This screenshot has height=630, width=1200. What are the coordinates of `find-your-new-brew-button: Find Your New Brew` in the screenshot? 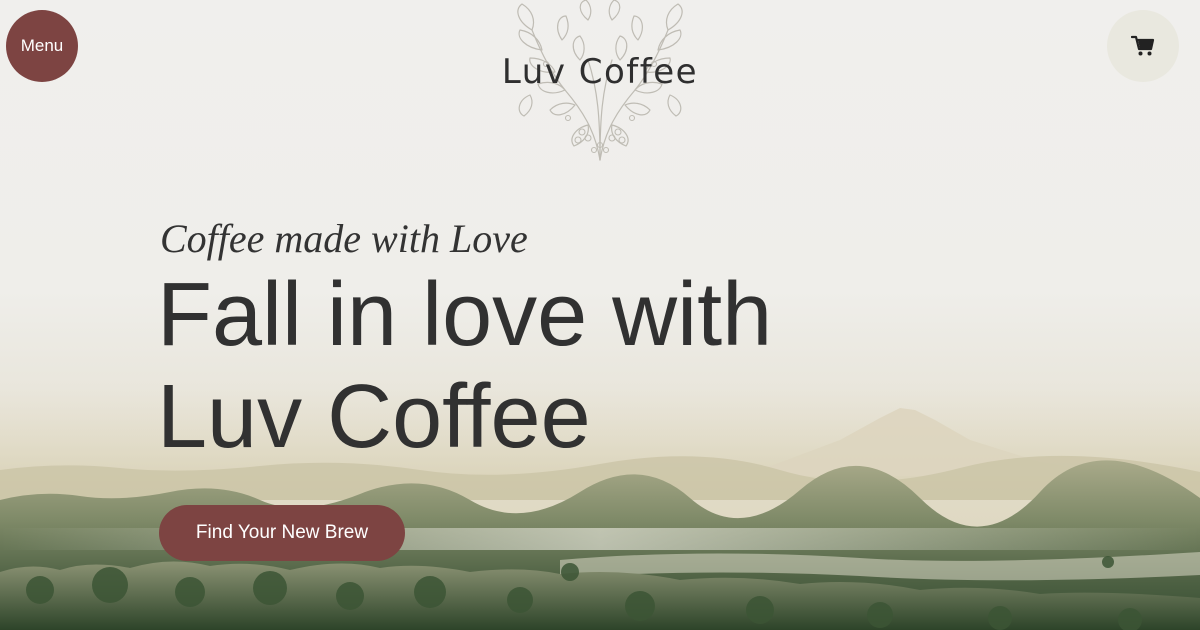 It's located at (282, 533).